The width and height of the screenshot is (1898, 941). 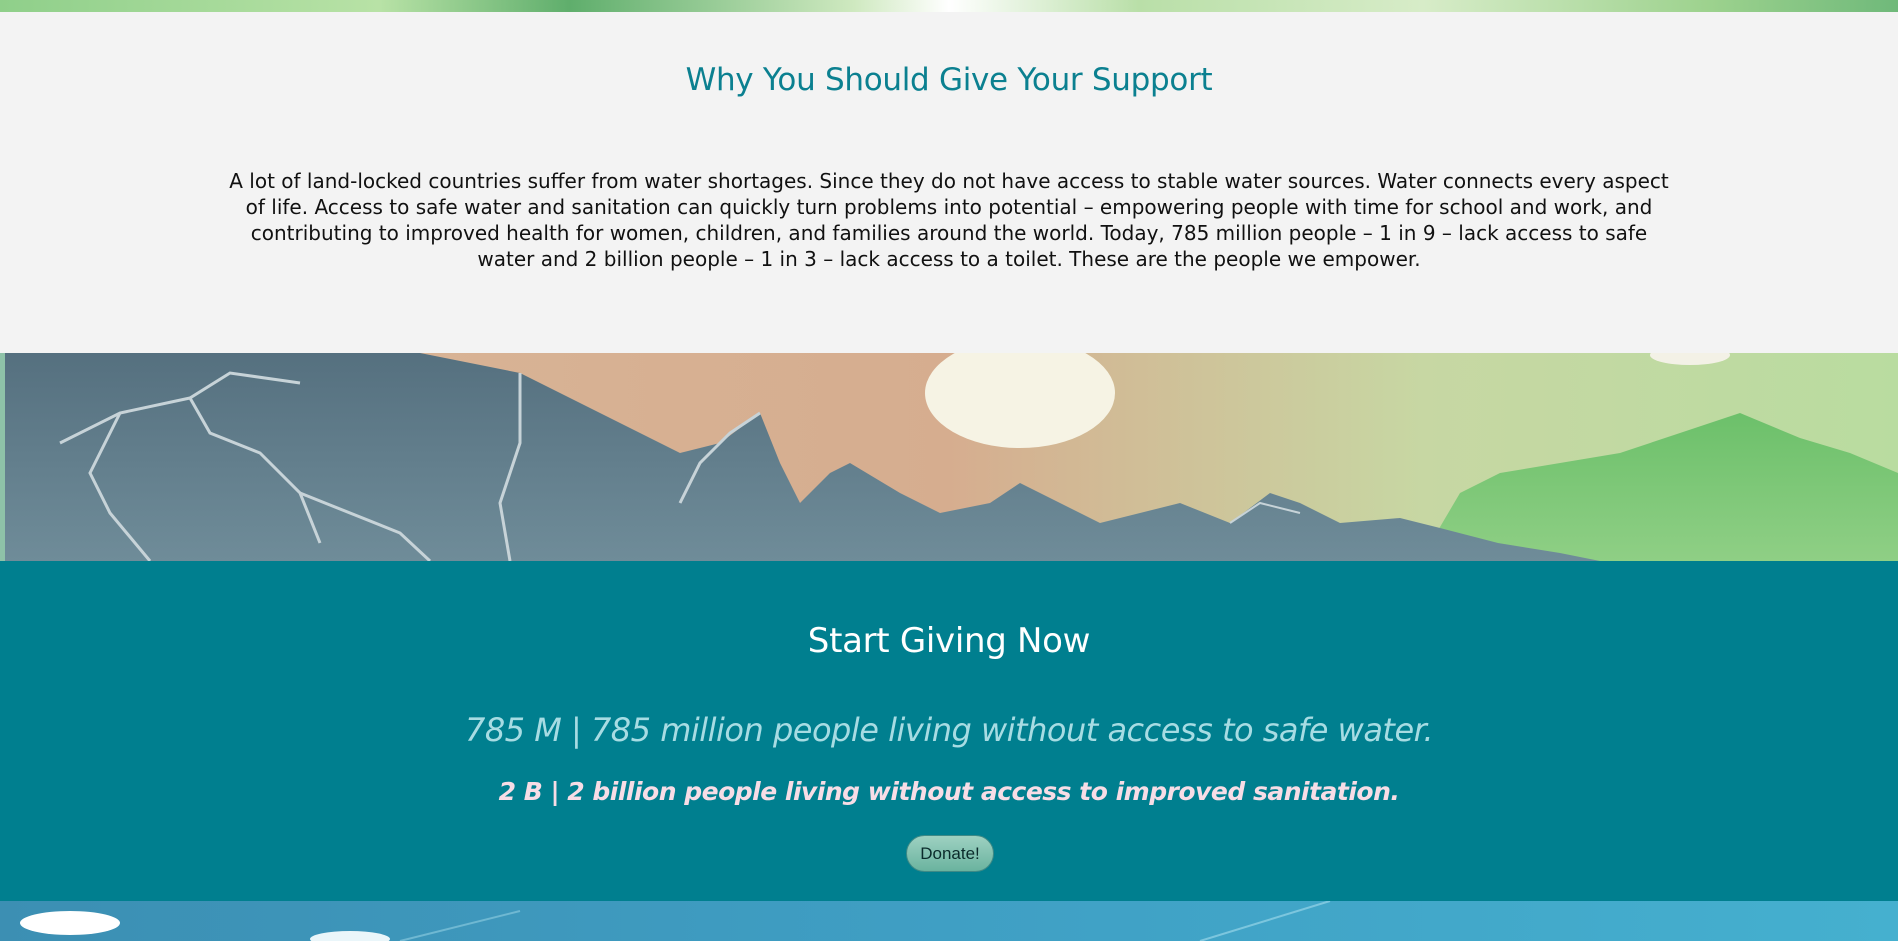 What do you see at coordinates (949, 6) in the screenshot?
I see `decorative-image-strip-top` at bounding box center [949, 6].